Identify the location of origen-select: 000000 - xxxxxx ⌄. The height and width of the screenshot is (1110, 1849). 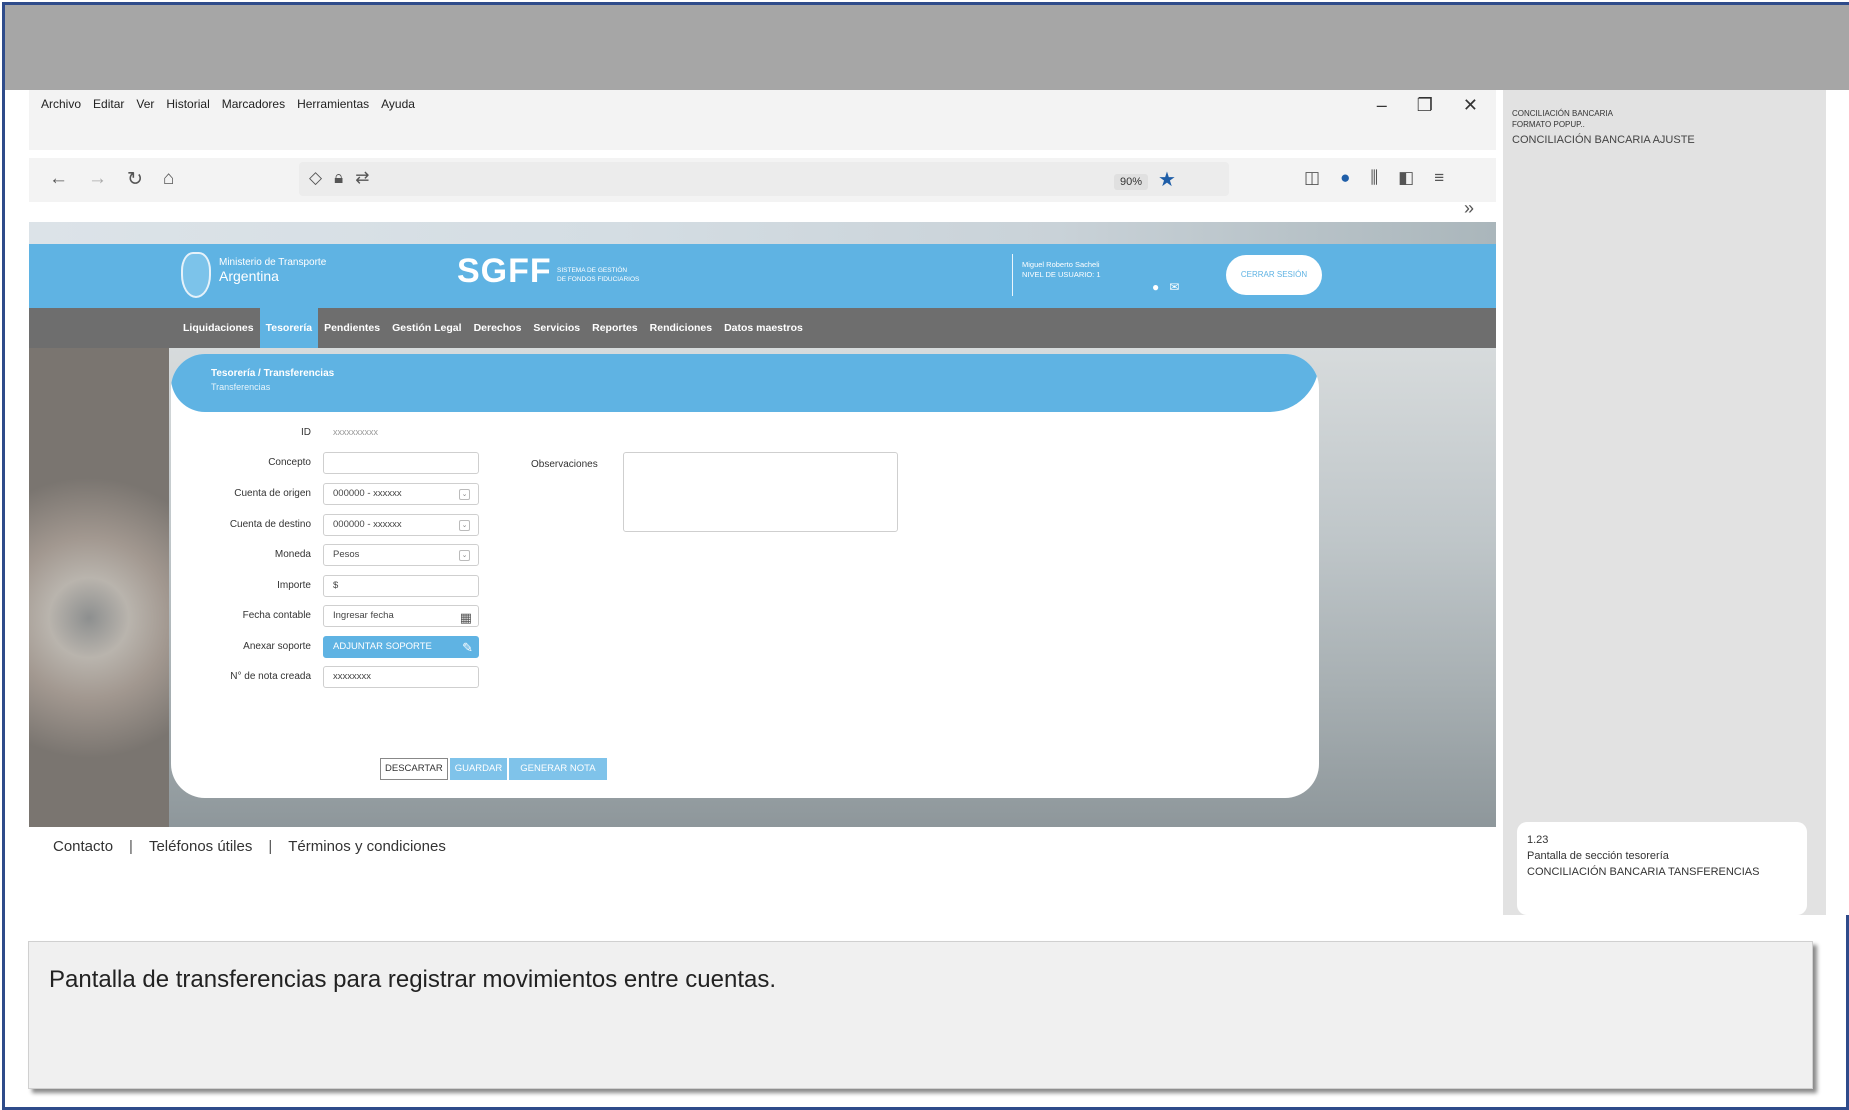
(401, 494).